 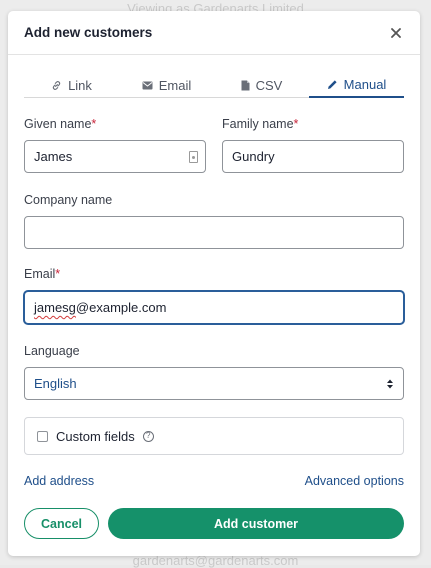 I want to click on tab-csv: CSV, so click(x=261, y=85).